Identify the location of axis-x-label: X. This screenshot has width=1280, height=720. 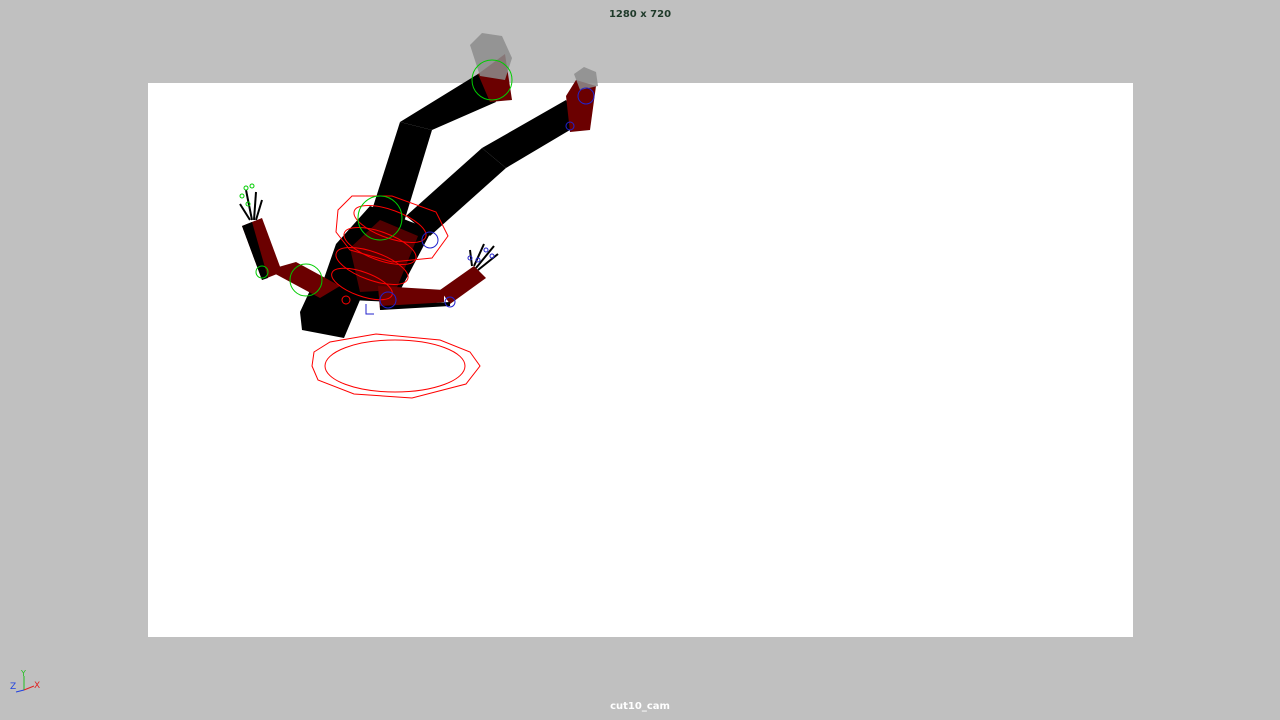
(37, 686).